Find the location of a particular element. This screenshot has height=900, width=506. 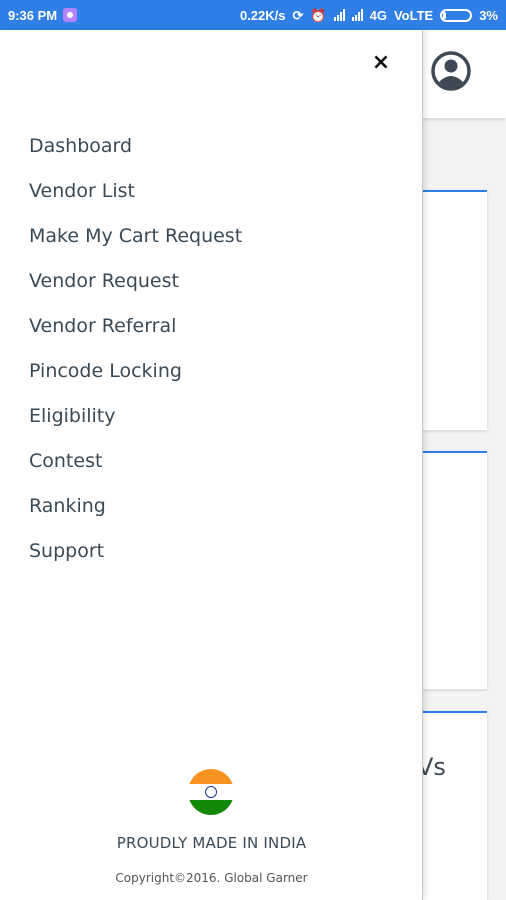

app-notification-icon is located at coordinates (70, 15).